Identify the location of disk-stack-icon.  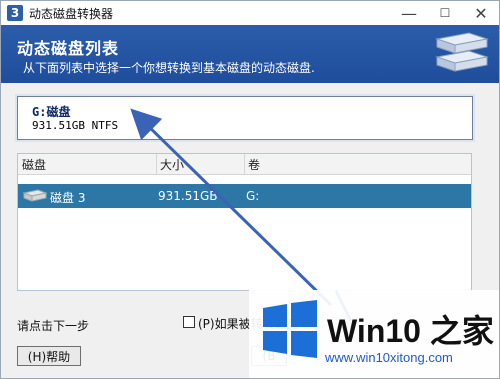
(462, 52).